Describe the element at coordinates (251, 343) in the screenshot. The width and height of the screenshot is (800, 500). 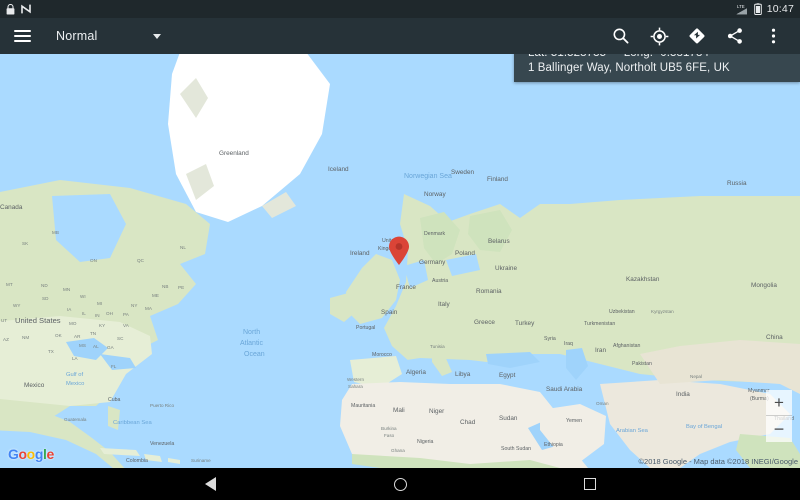
I see `ocean-label: Atlantic` at that location.